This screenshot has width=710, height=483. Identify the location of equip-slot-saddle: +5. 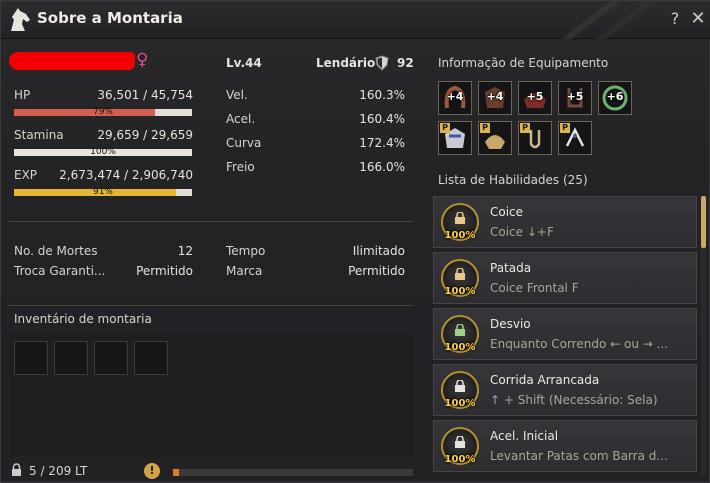
(535, 98).